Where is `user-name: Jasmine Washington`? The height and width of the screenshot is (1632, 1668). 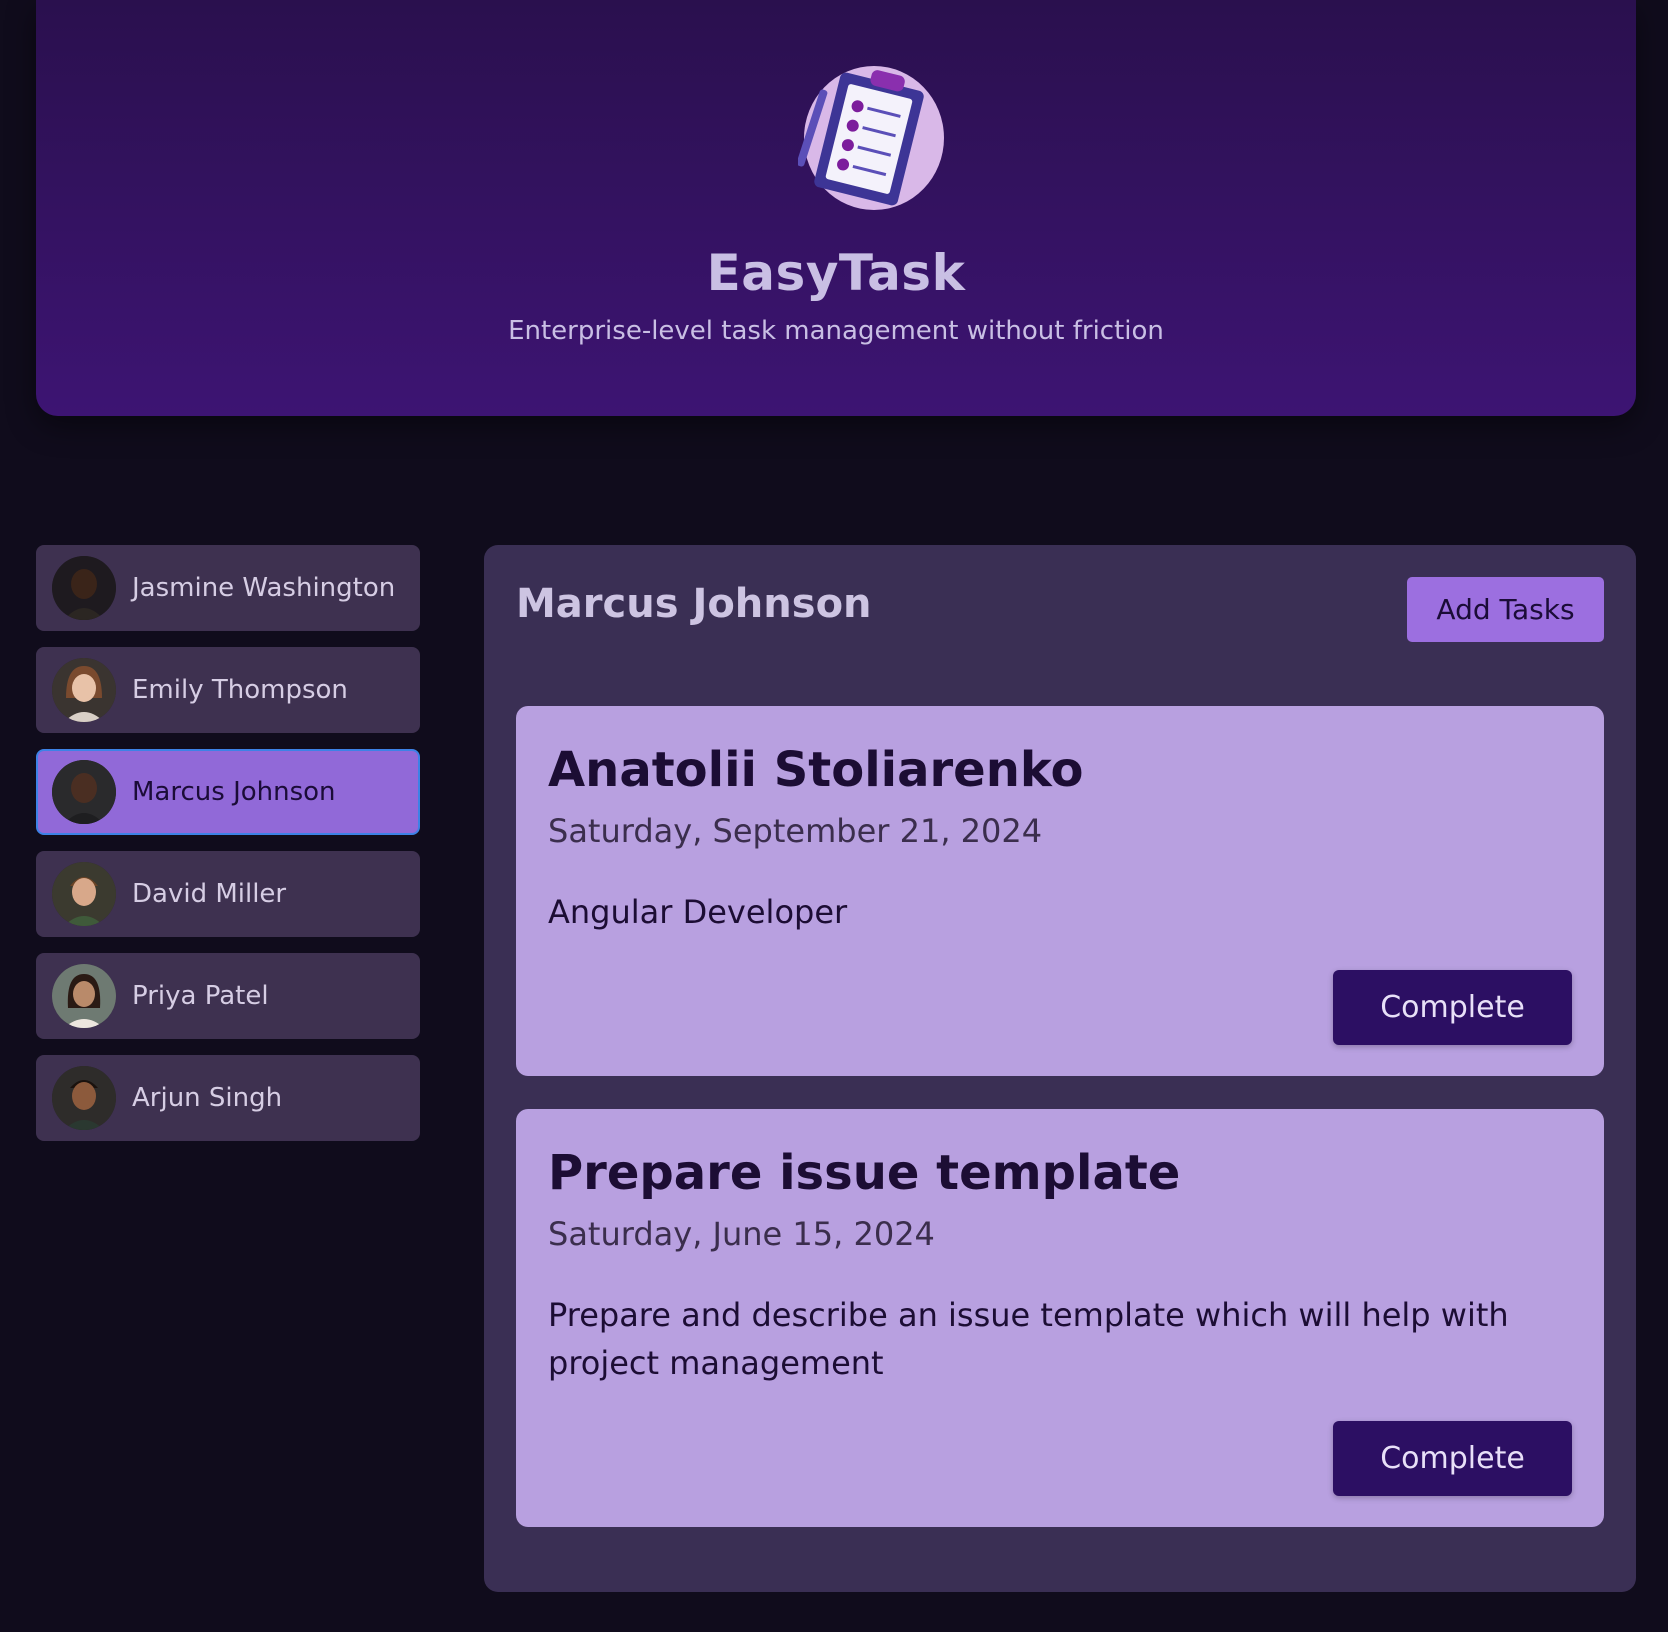 user-name: Jasmine Washington is located at coordinates (264, 588).